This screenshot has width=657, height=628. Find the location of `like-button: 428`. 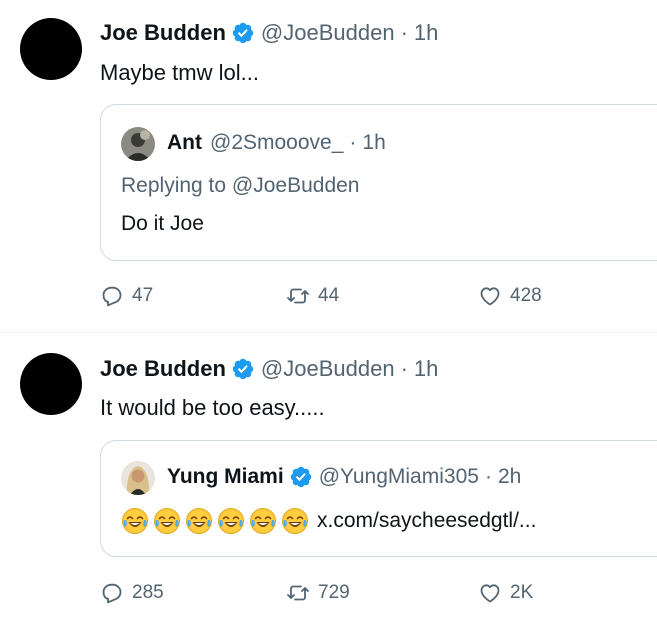

like-button: 428 is located at coordinates (510, 296).